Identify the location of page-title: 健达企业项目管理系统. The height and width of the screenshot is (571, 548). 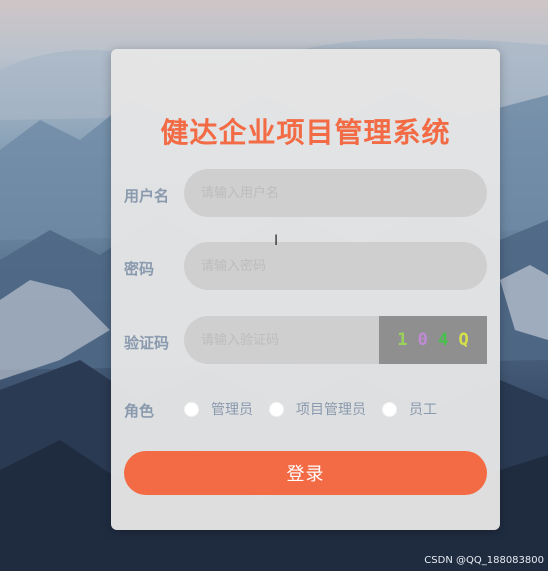
(305, 132).